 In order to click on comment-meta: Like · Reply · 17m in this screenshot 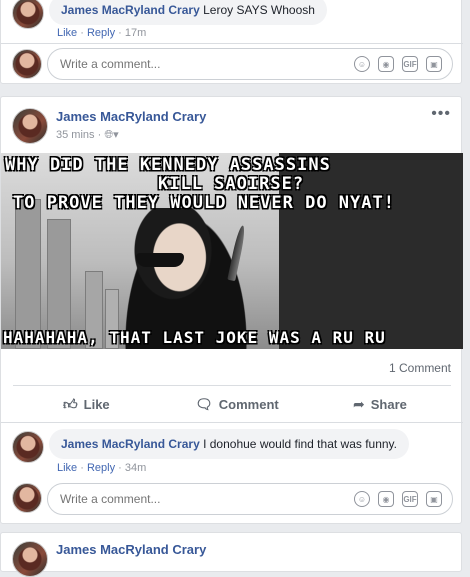, I will do `click(102, 33)`.